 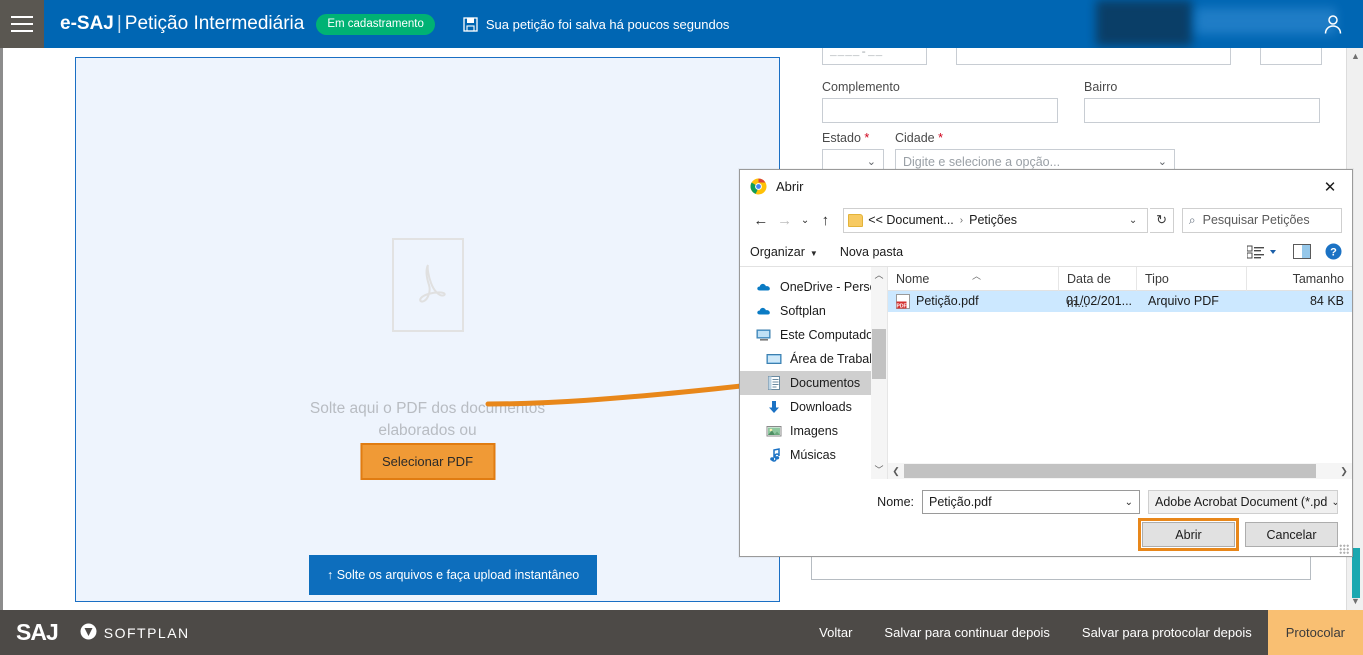 I want to click on complemento-label: Complemento, so click(x=861, y=87).